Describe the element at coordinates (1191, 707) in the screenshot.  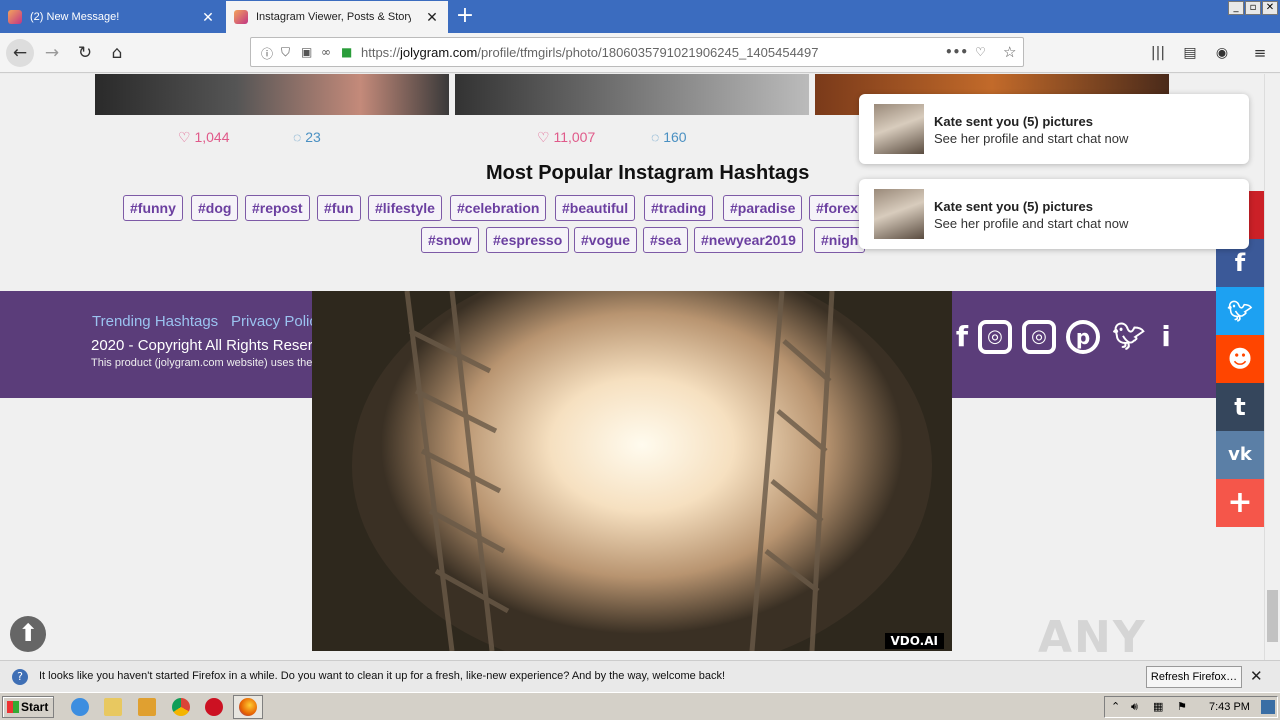
I see `system-tray: ⌃ 🔊︎ ▦ ⚑ 7:43 PM` at that location.